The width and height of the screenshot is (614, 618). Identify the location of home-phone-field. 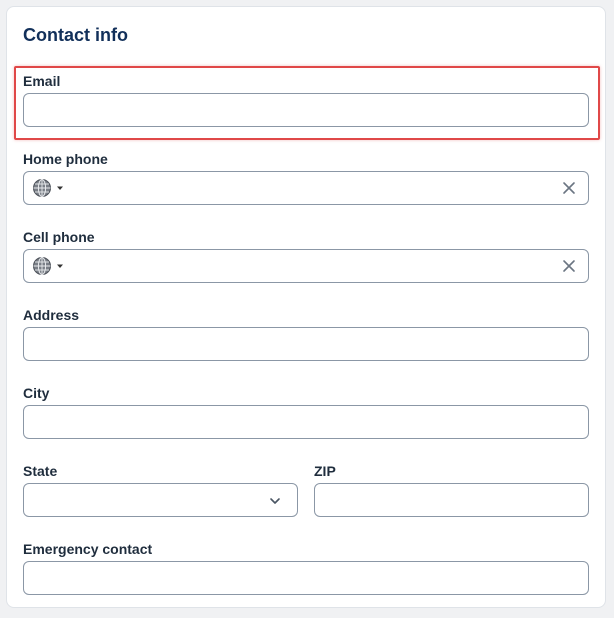
(306, 188).